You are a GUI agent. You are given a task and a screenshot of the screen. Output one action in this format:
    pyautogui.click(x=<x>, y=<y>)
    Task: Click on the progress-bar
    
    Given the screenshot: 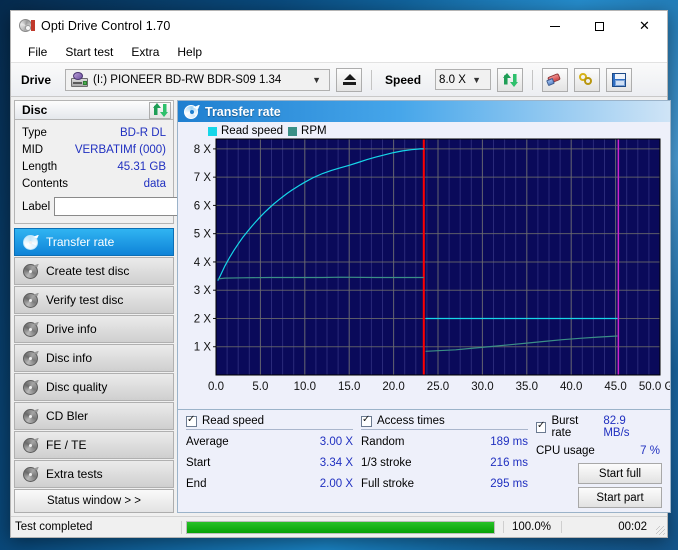 What is the action you would take?
    pyautogui.click(x=340, y=527)
    